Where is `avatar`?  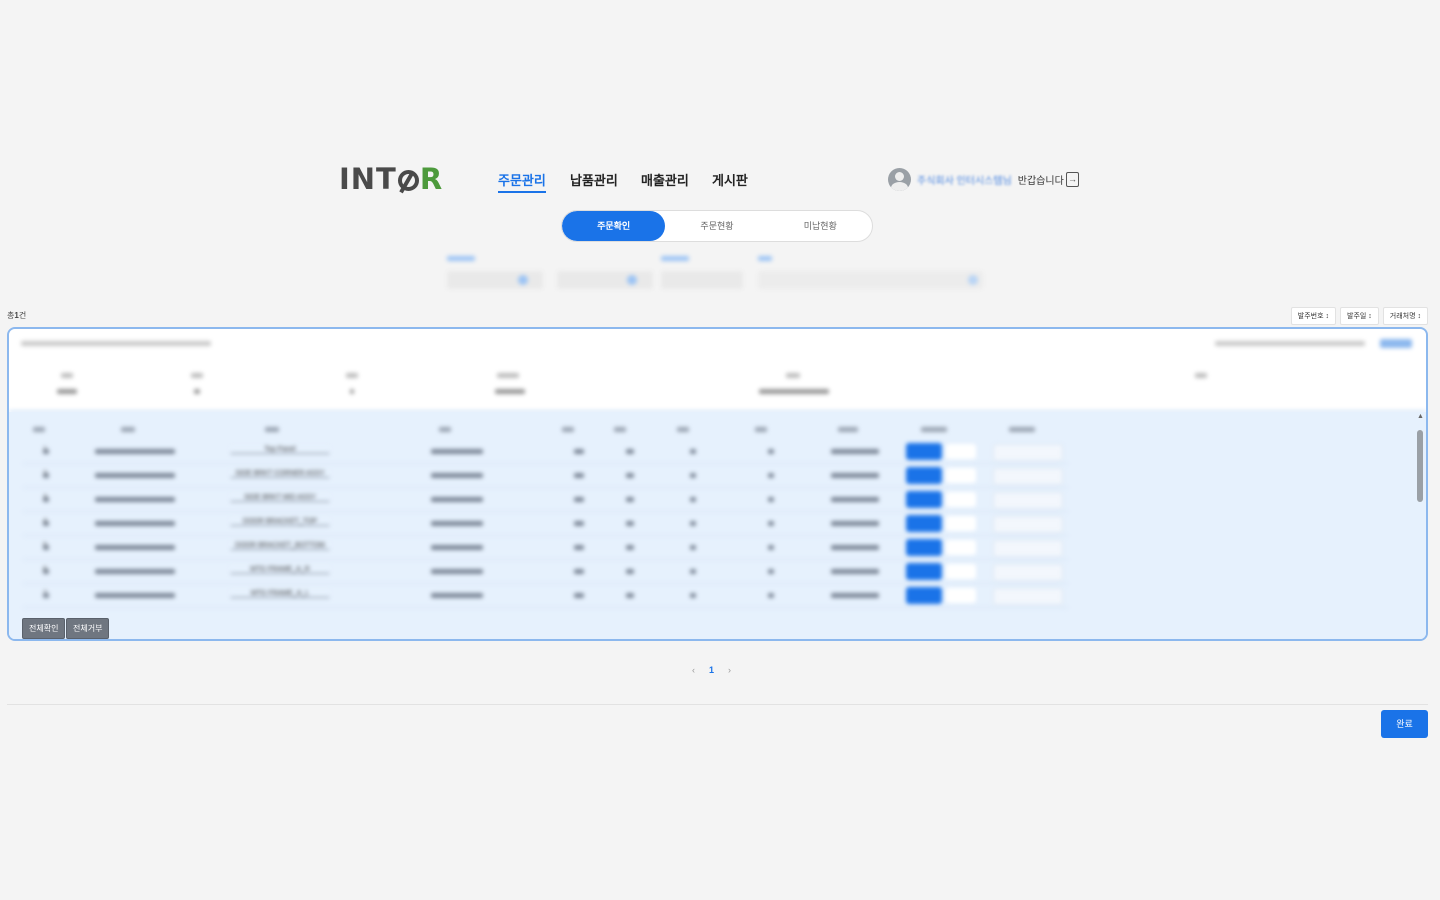 avatar is located at coordinates (899, 179).